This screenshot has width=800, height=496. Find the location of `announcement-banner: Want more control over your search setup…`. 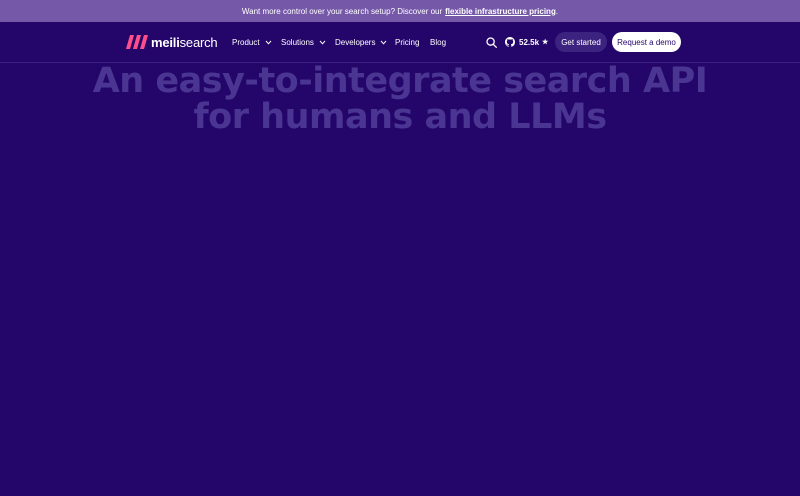

announcement-banner: Want more control over your search setup… is located at coordinates (400, 11).